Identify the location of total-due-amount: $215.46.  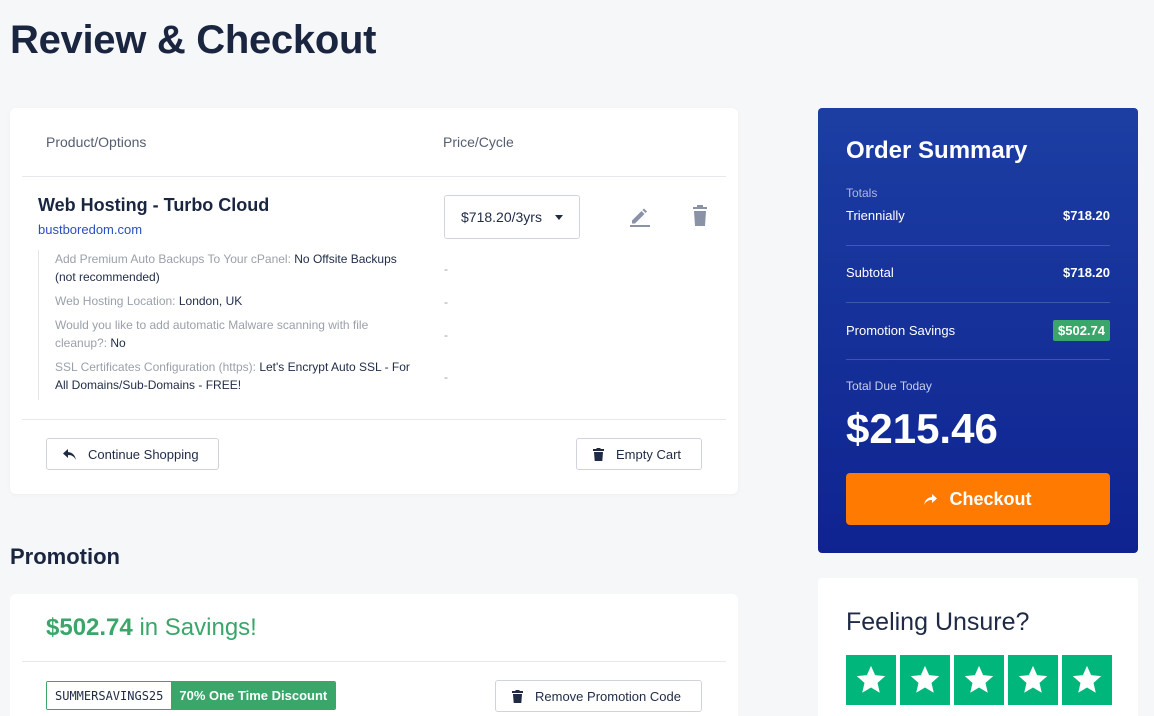
(922, 428).